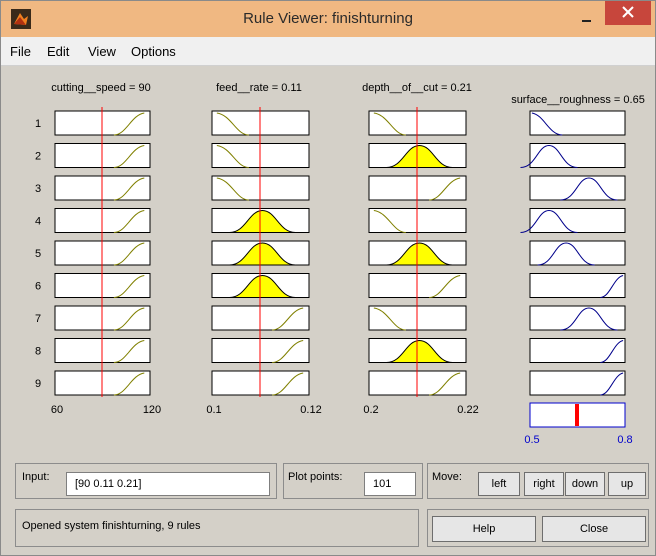 The height and width of the screenshot is (556, 656). What do you see at coordinates (310, 410) in the screenshot?
I see `axis-2-max: 0.12` at bounding box center [310, 410].